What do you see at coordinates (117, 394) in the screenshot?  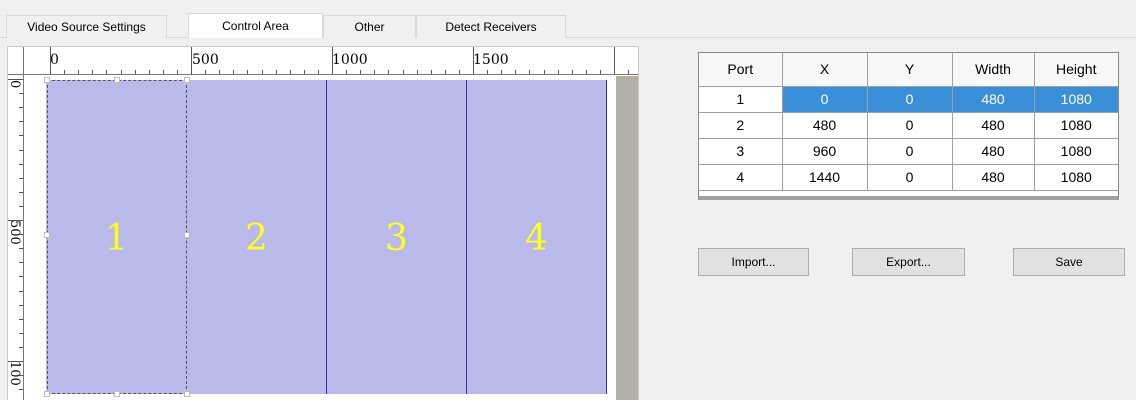 I see `resize-handle-bottom` at bounding box center [117, 394].